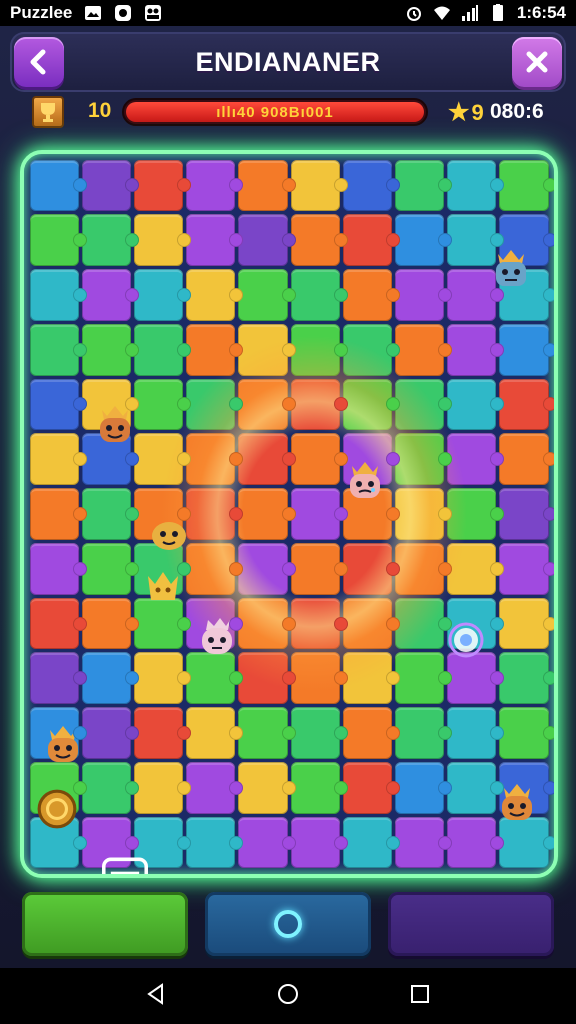  What do you see at coordinates (156, 996) in the screenshot?
I see `nav-back-button` at bounding box center [156, 996].